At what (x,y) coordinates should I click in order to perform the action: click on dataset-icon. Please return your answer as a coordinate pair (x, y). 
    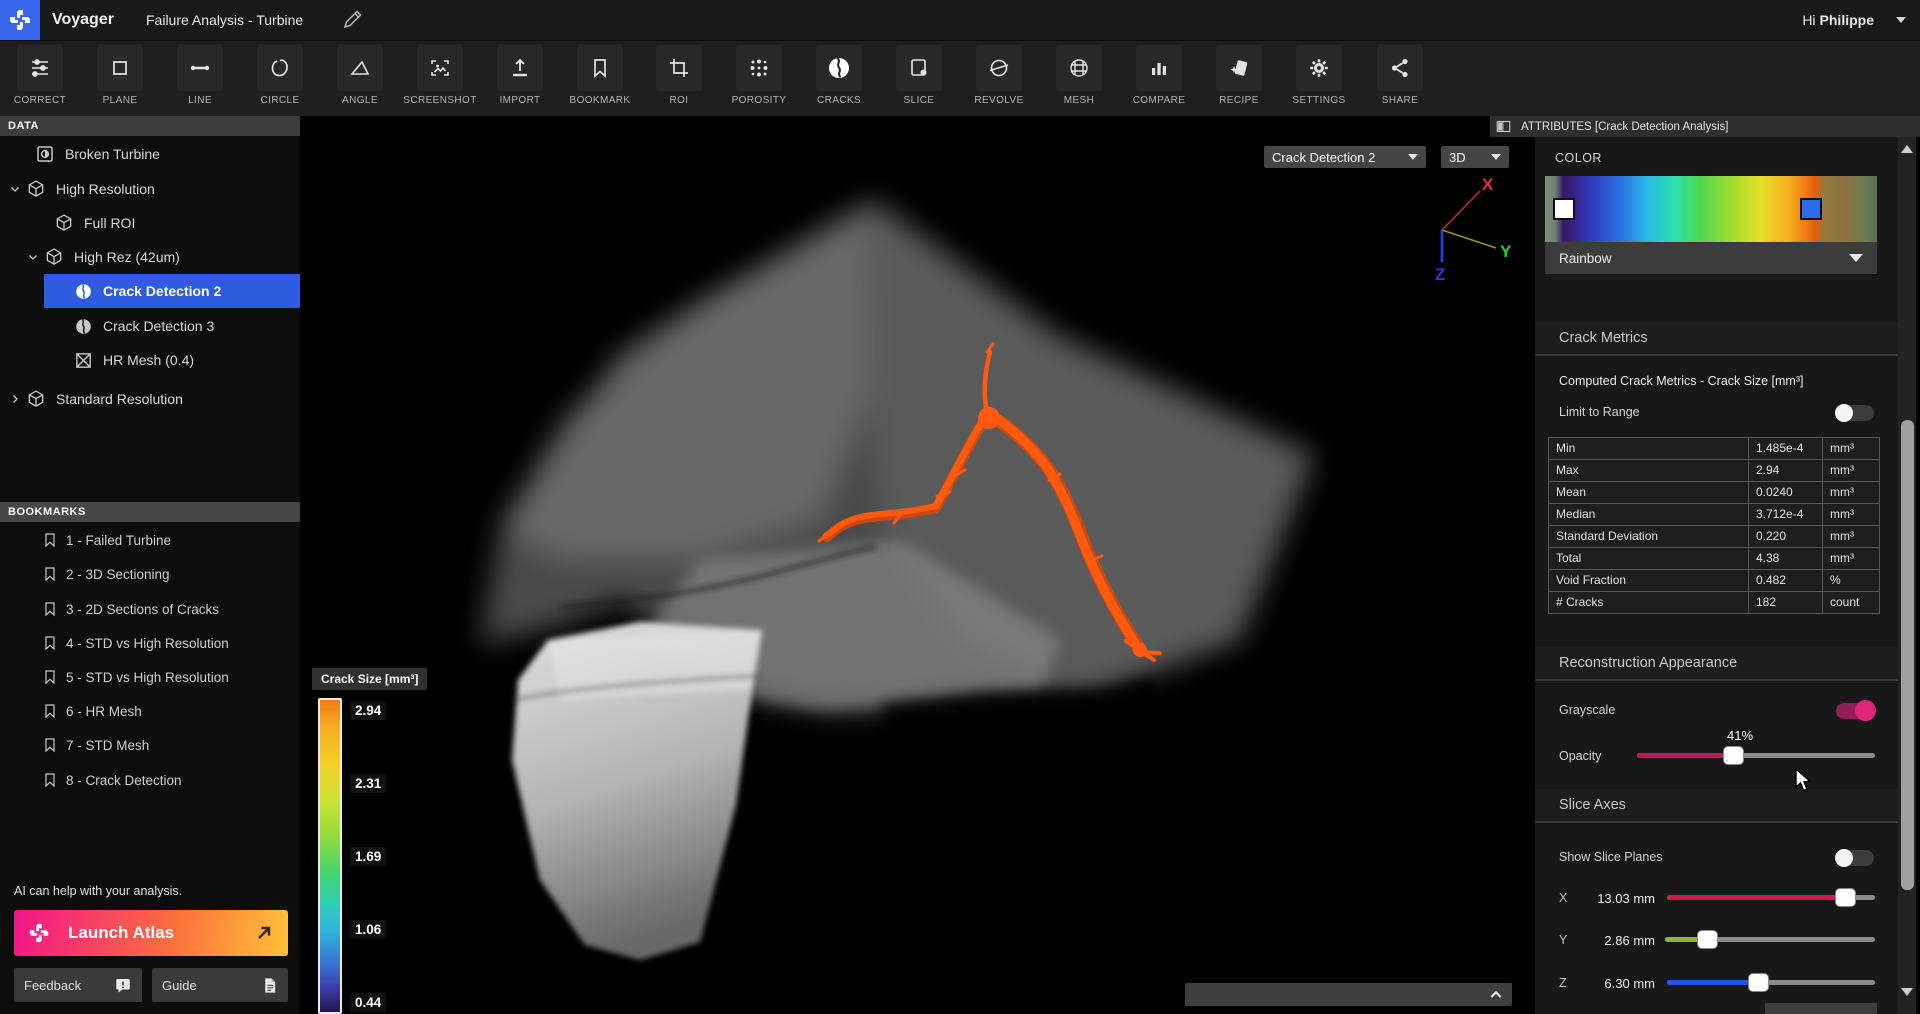
    Looking at the image, I should click on (45, 154).